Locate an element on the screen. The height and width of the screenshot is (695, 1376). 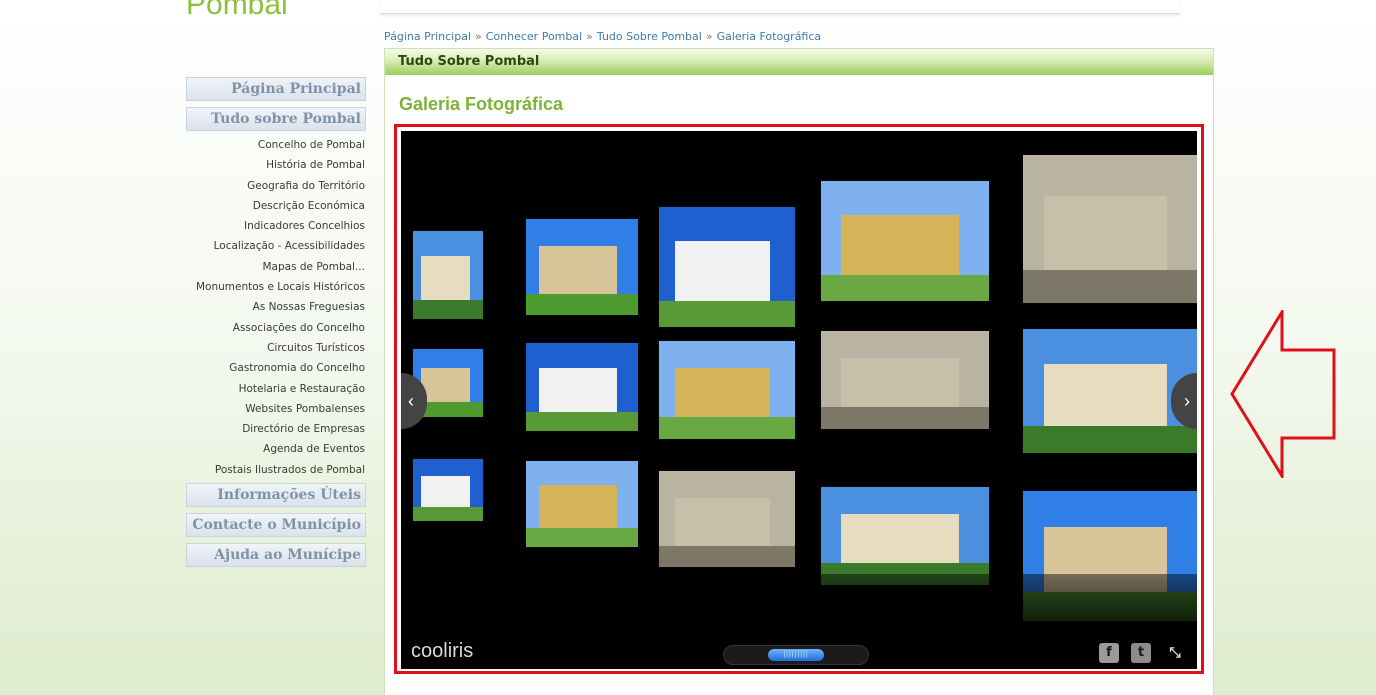
sidebar-link: Websites Pombalenses is located at coordinates (276, 409).